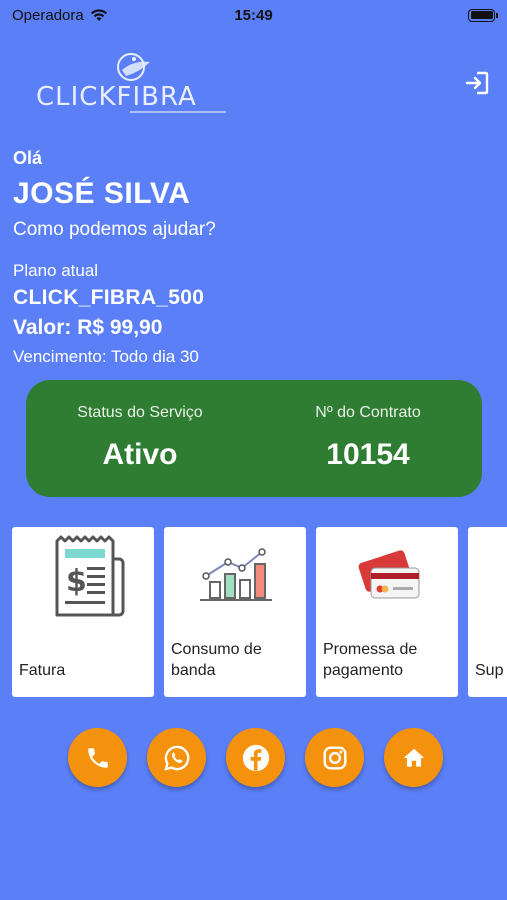 The image size is (507, 900). Describe the element at coordinates (114, 229) in the screenshot. I see `help-text: Como podemos ajudar?` at that location.